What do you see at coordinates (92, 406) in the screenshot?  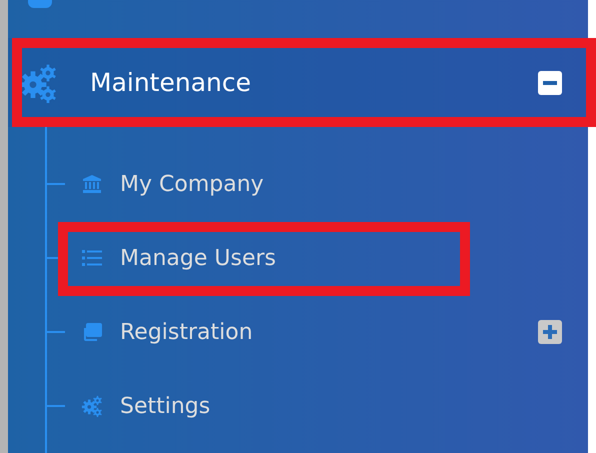 I see `gears-icon` at bounding box center [92, 406].